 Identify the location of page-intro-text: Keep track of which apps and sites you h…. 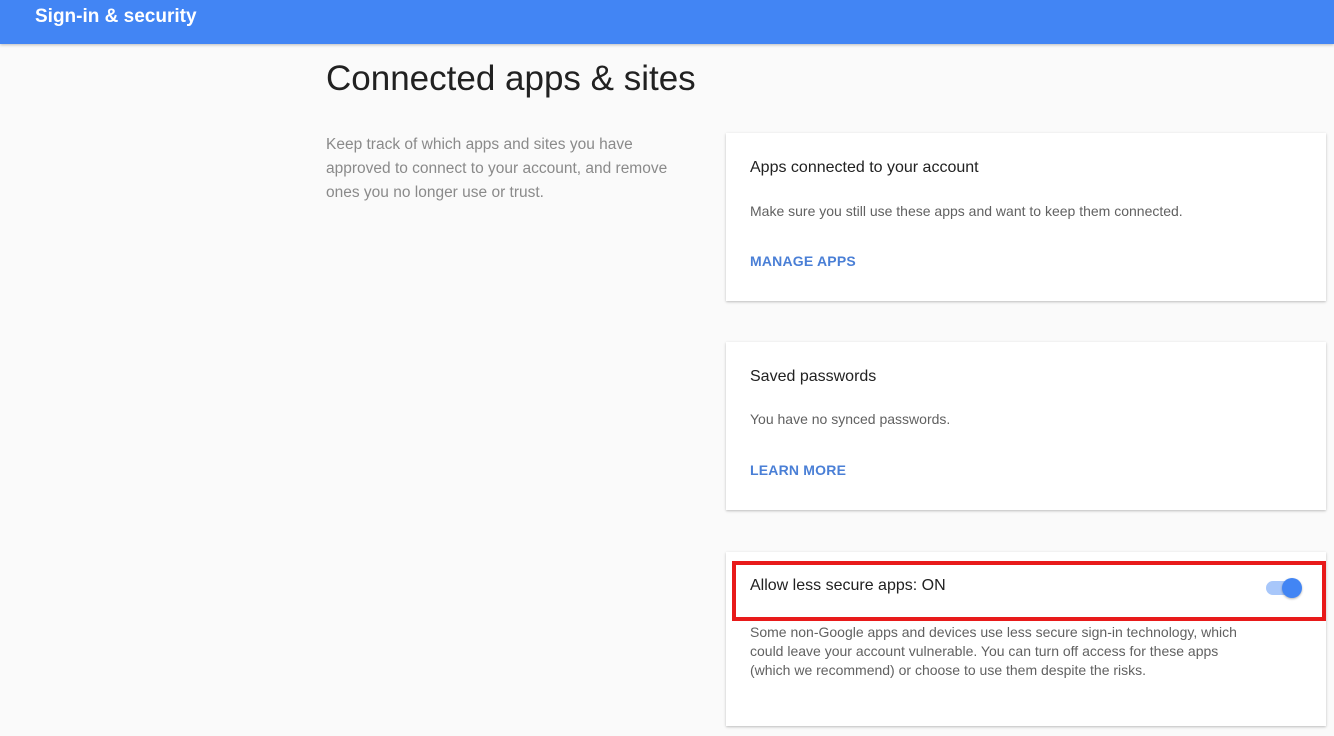
(497, 168).